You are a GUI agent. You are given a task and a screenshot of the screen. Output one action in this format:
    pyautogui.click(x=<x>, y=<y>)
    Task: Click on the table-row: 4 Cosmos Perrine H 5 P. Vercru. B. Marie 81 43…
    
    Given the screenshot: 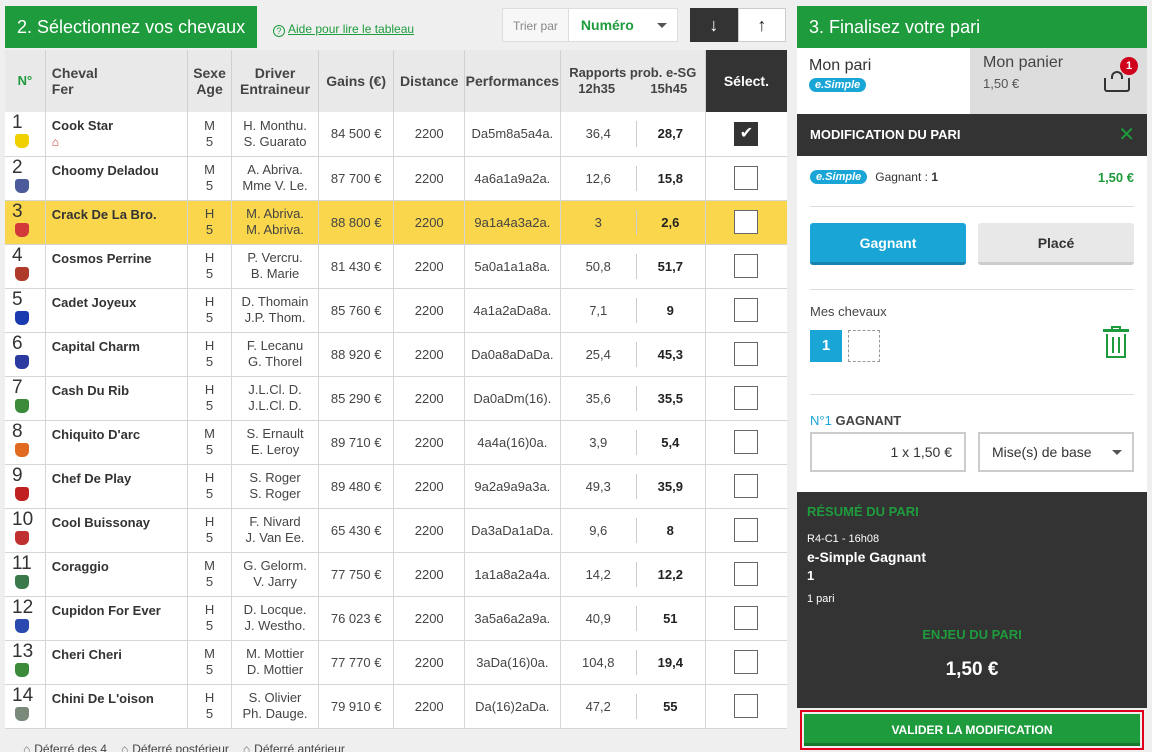 What is the action you would take?
    pyautogui.click(x=396, y=266)
    